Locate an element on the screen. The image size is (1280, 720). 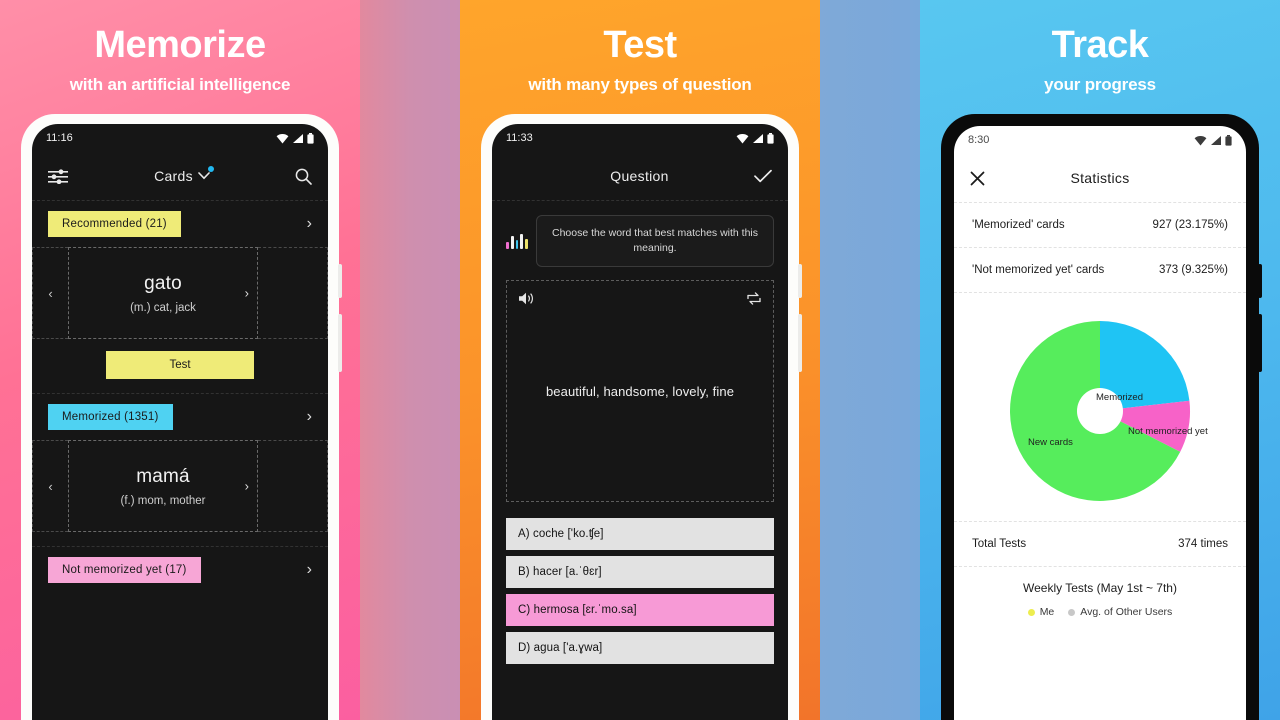
chevron-down-icon is located at coordinates (204, 176).